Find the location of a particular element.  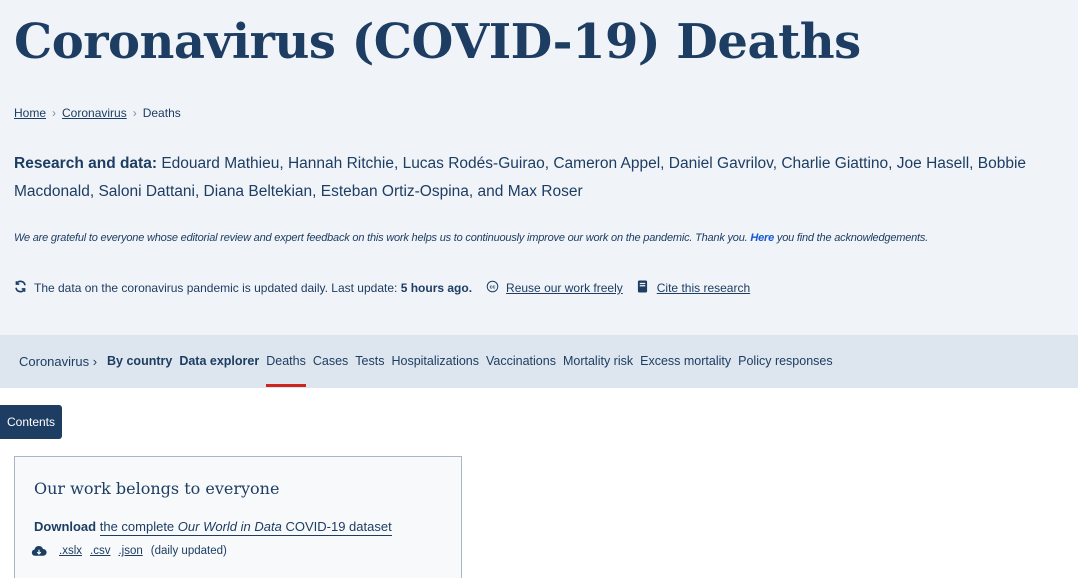

acknowledgement-text-after: you find the acknowledgements. is located at coordinates (852, 238).